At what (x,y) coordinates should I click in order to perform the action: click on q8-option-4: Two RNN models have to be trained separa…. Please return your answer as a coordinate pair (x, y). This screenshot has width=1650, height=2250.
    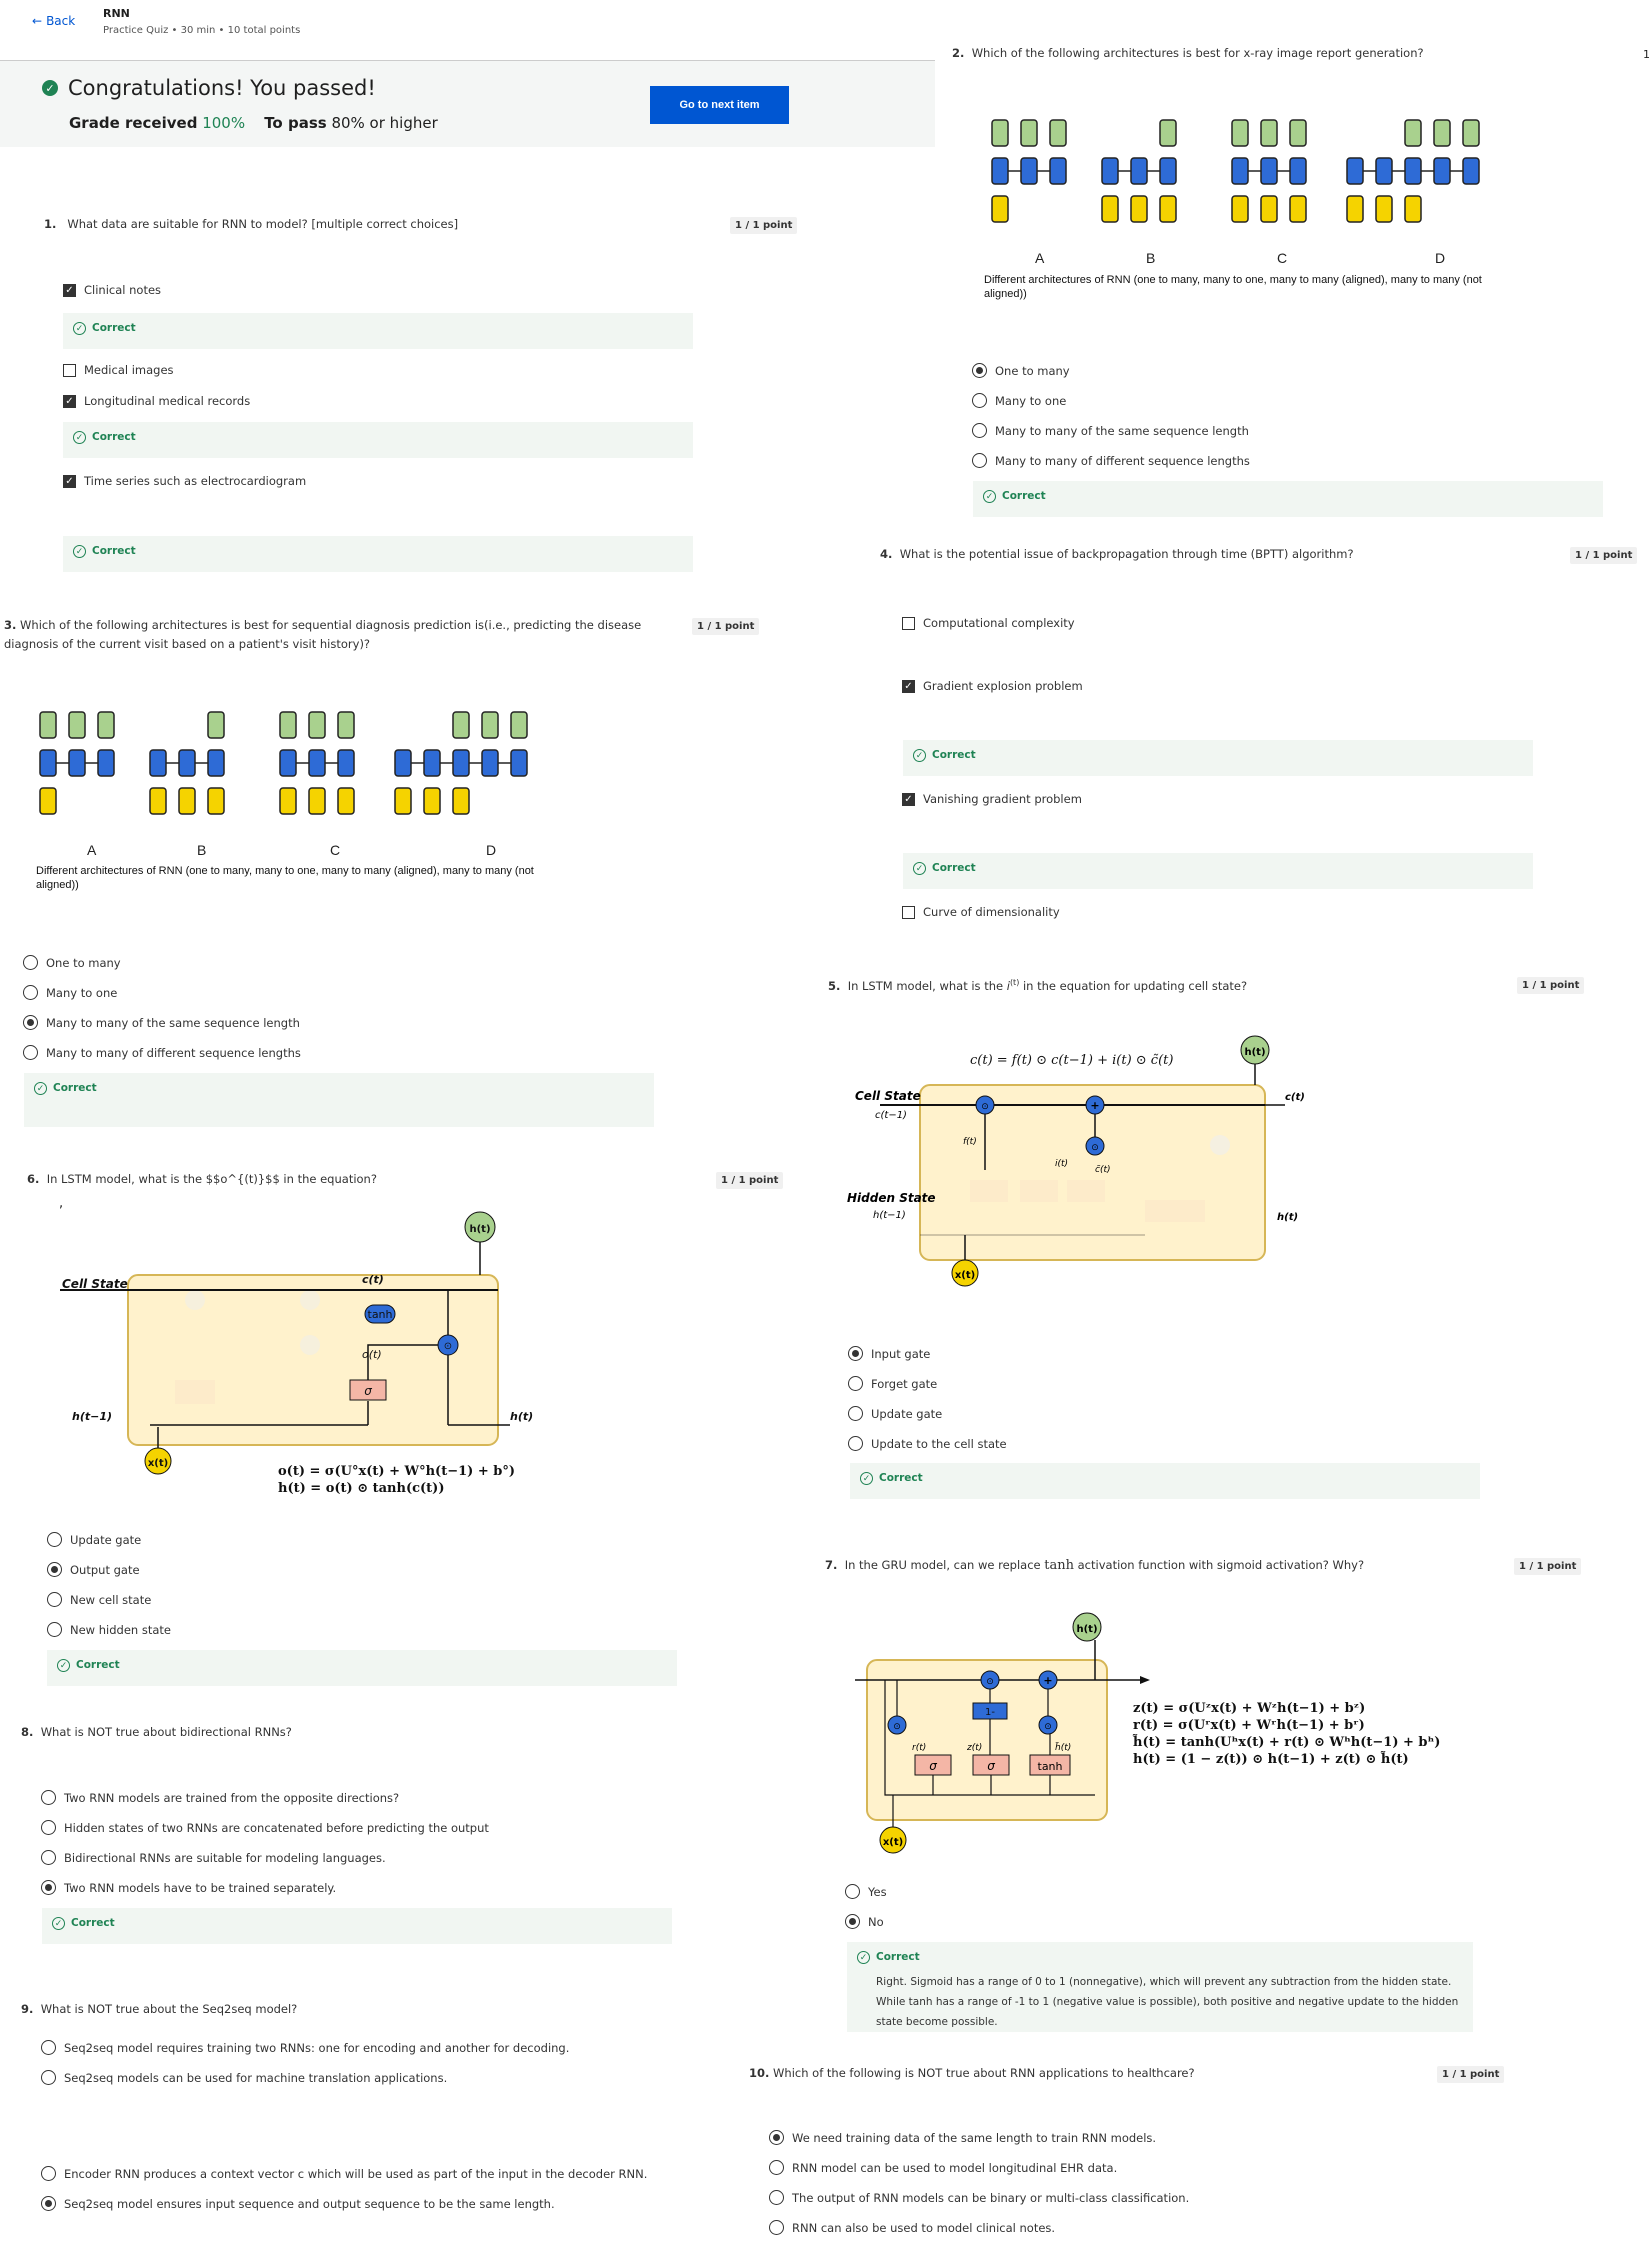
    Looking at the image, I should click on (188, 1887).